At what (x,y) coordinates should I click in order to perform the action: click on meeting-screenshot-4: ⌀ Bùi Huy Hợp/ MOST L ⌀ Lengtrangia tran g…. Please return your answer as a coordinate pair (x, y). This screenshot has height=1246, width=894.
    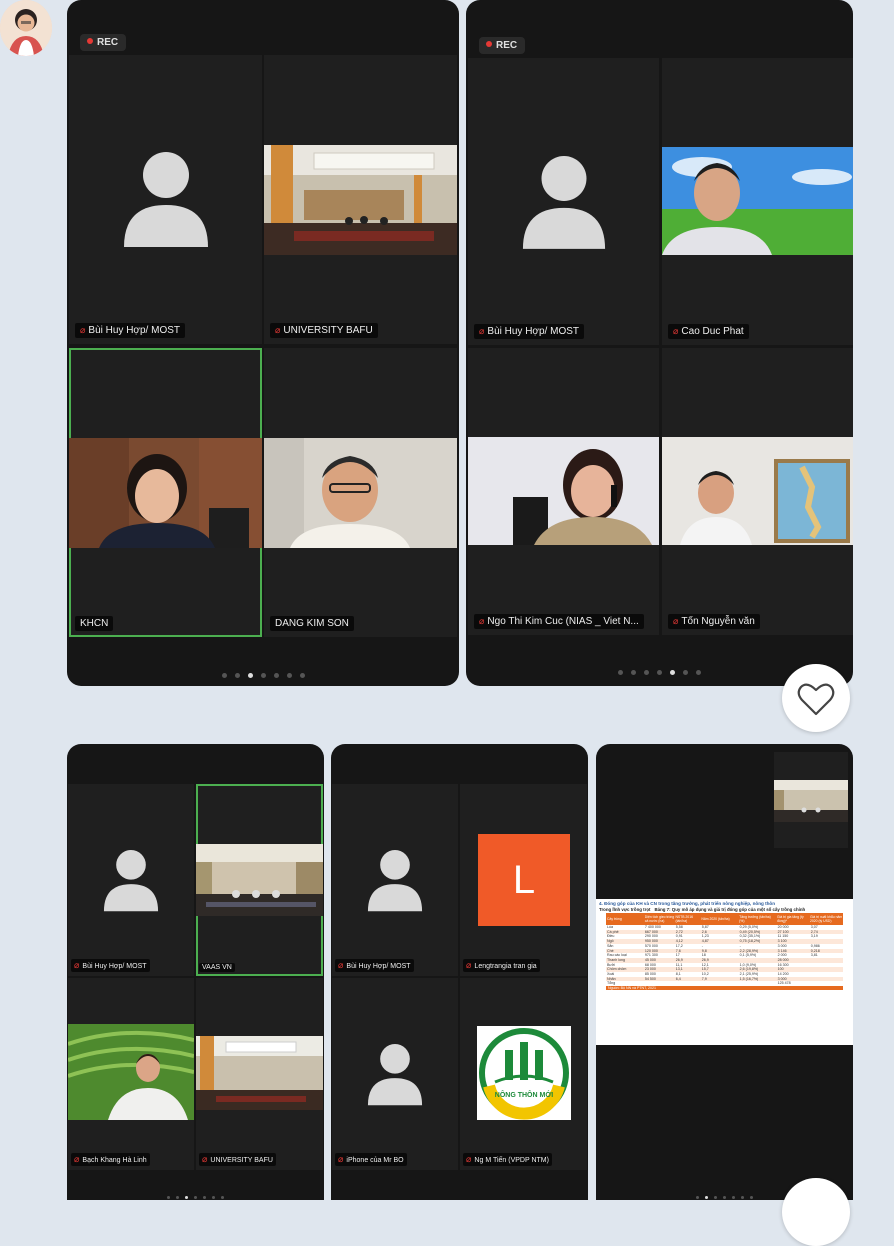
    Looking at the image, I should click on (459, 972).